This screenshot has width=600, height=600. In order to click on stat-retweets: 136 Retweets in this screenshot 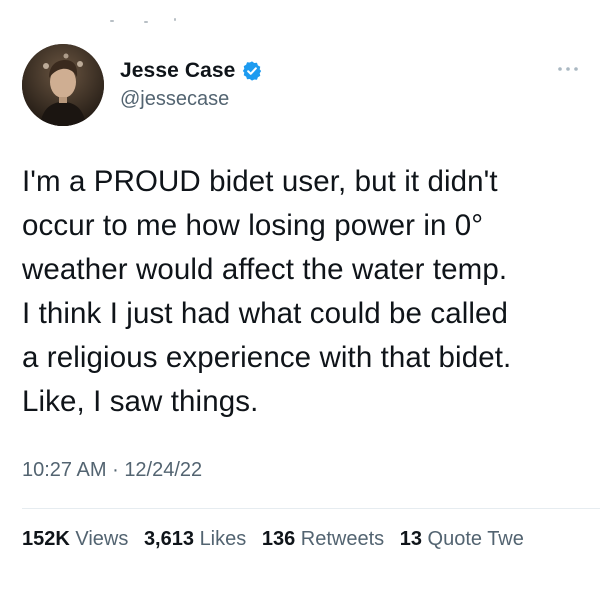, I will do `click(323, 539)`.